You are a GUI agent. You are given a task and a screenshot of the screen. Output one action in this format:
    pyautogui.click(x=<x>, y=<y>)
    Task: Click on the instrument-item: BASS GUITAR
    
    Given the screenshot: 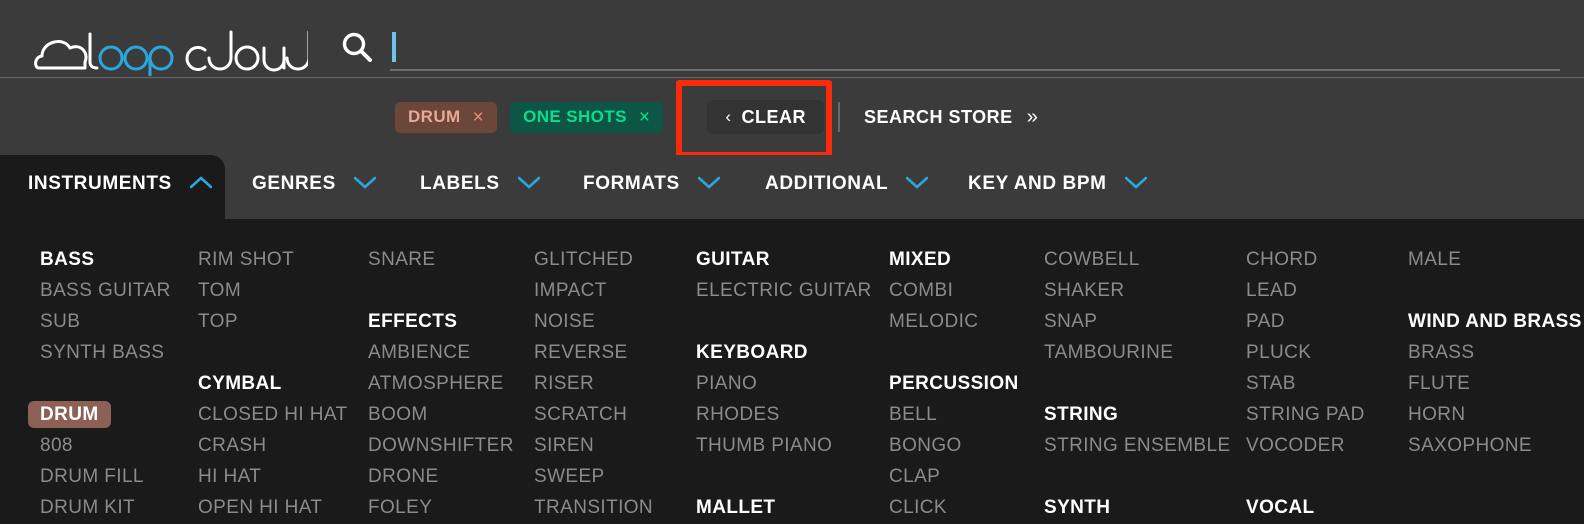 What is the action you would take?
    pyautogui.click(x=105, y=290)
    